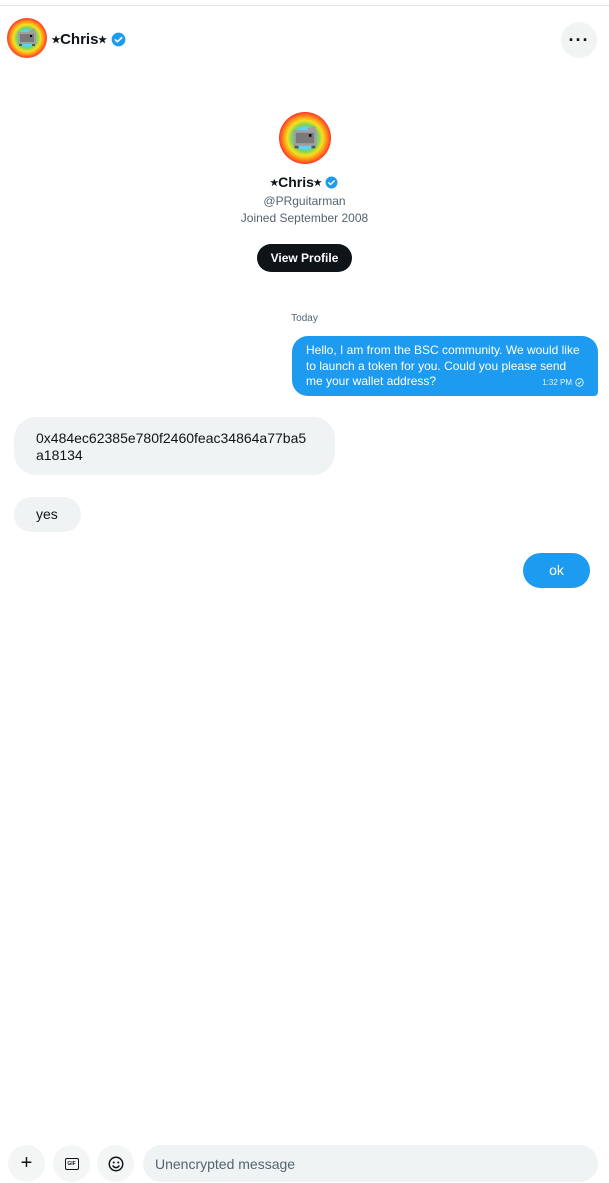  I want to click on more-options-button: ···, so click(579, 40).